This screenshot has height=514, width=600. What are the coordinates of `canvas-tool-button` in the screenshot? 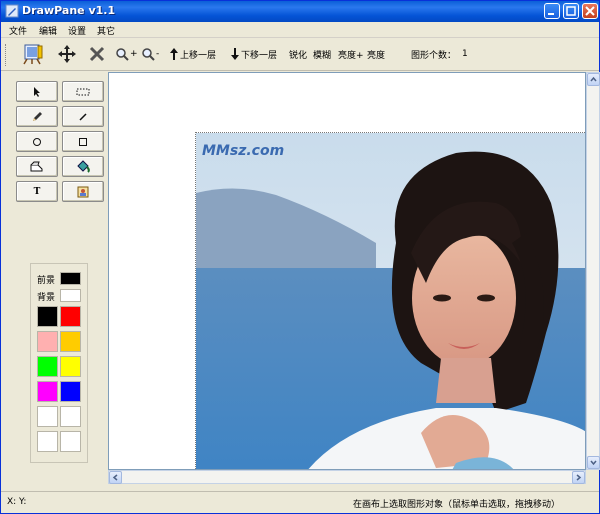 It's located at (33, 54).